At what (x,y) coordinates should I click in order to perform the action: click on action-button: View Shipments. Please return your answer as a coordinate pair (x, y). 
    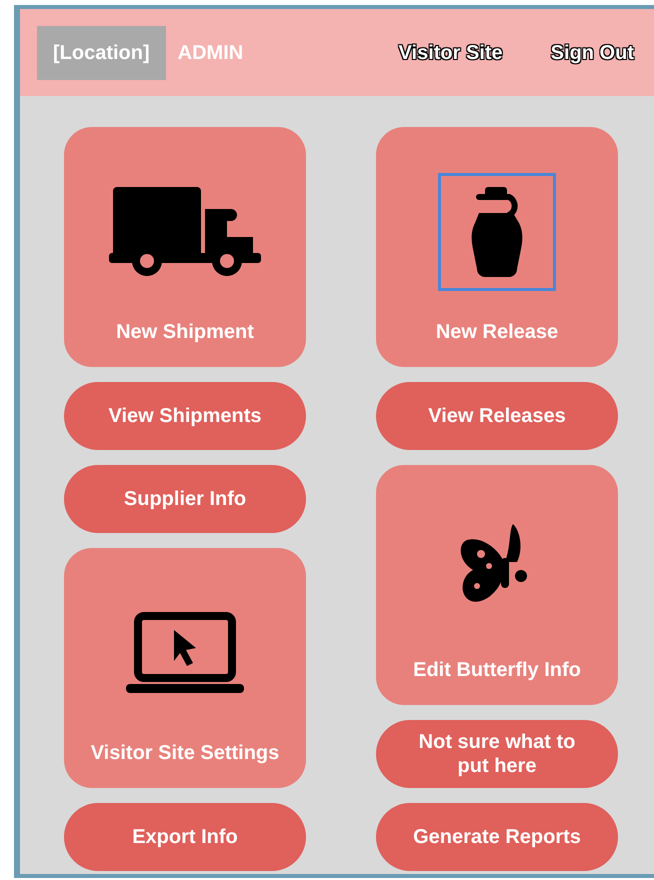
    Looking at the image, I should click on (185, 416).